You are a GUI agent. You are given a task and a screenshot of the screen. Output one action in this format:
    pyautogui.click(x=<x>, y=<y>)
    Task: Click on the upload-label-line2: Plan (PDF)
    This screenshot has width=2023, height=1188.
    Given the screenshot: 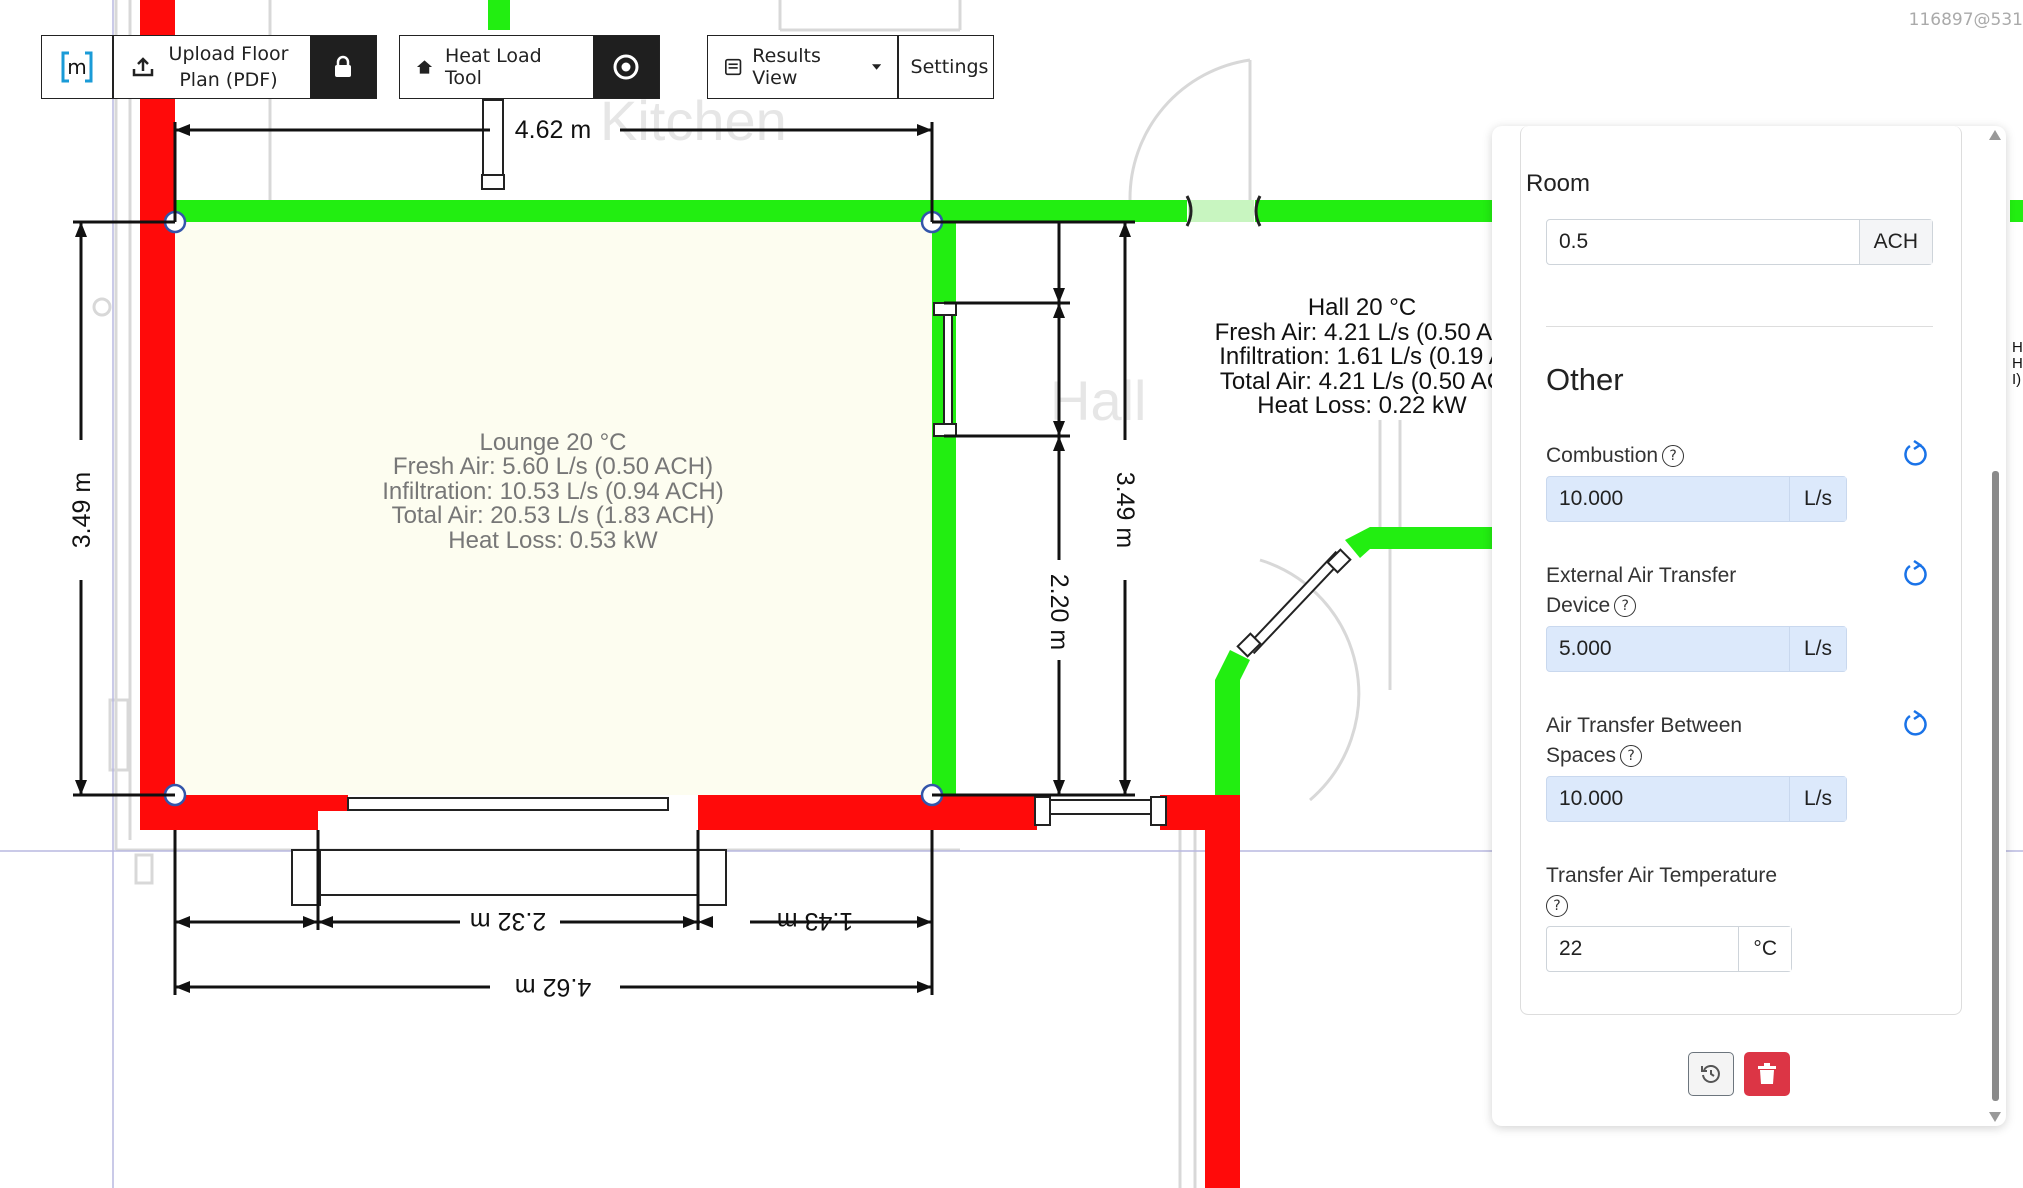 What is the action you would take?
    pyautogui.click(x=228, y=80)
    